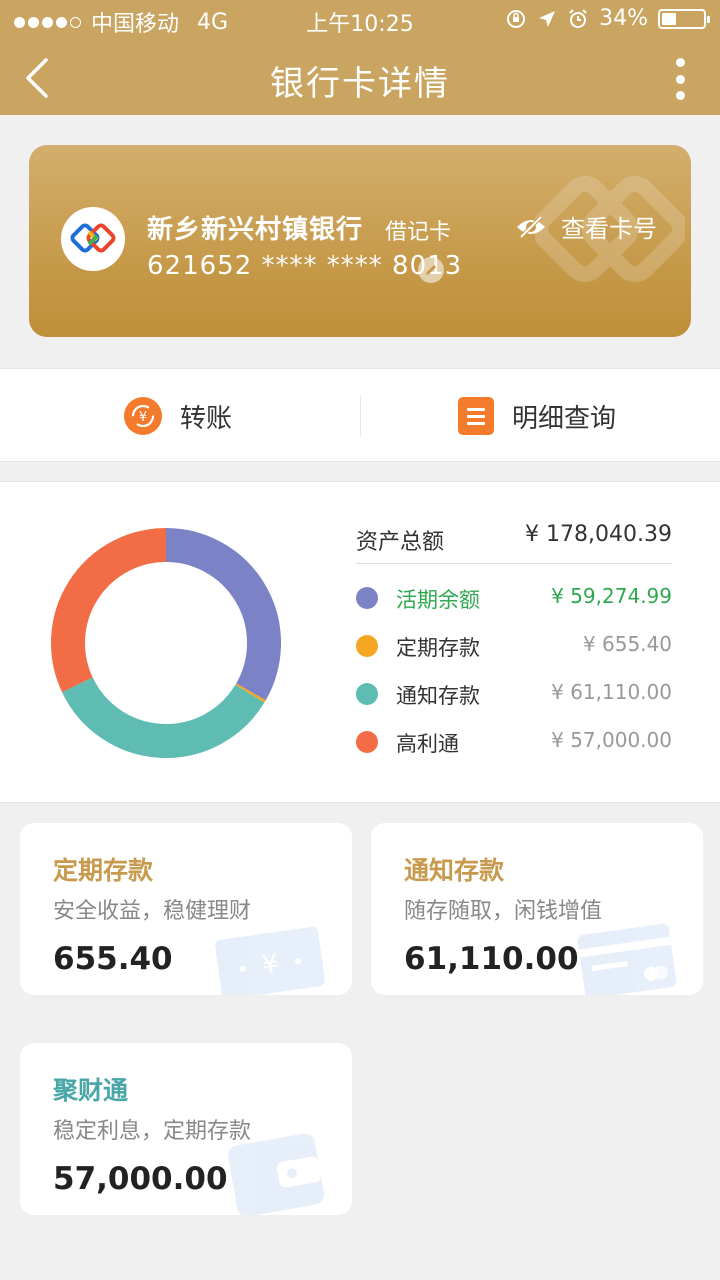 The height and width of the screenshot is (1280, 720). What do you see at coordinates (514, 646) in the screenshot?
I see `legend-item: 定期存款 ¥ 655.40` at bounding box center [514, 646].